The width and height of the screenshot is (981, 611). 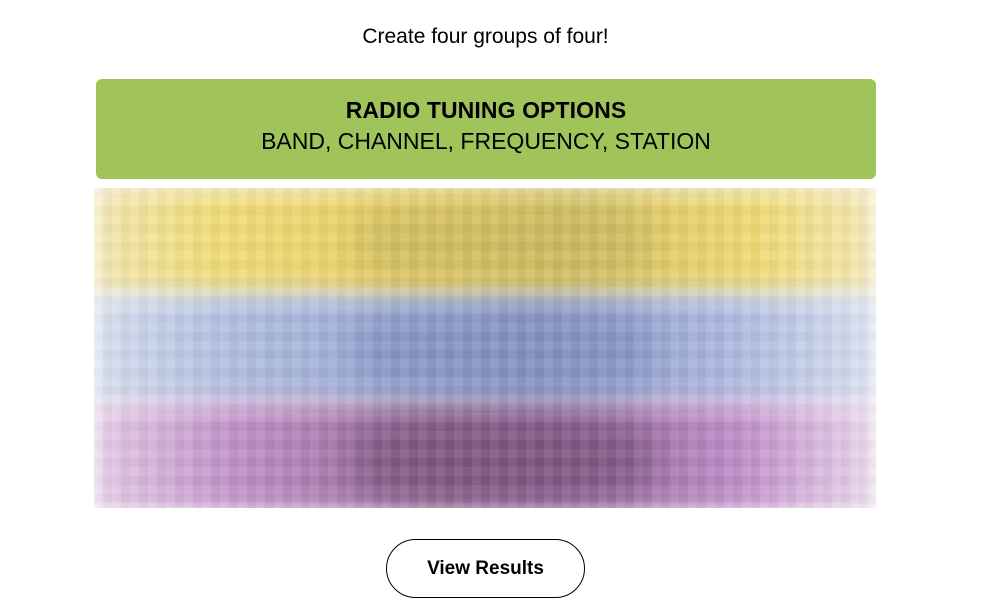 I want to click on solved-group-members: BAND, CHANNEL, FREQUENCY, STATION, so click(x=486, y=141).